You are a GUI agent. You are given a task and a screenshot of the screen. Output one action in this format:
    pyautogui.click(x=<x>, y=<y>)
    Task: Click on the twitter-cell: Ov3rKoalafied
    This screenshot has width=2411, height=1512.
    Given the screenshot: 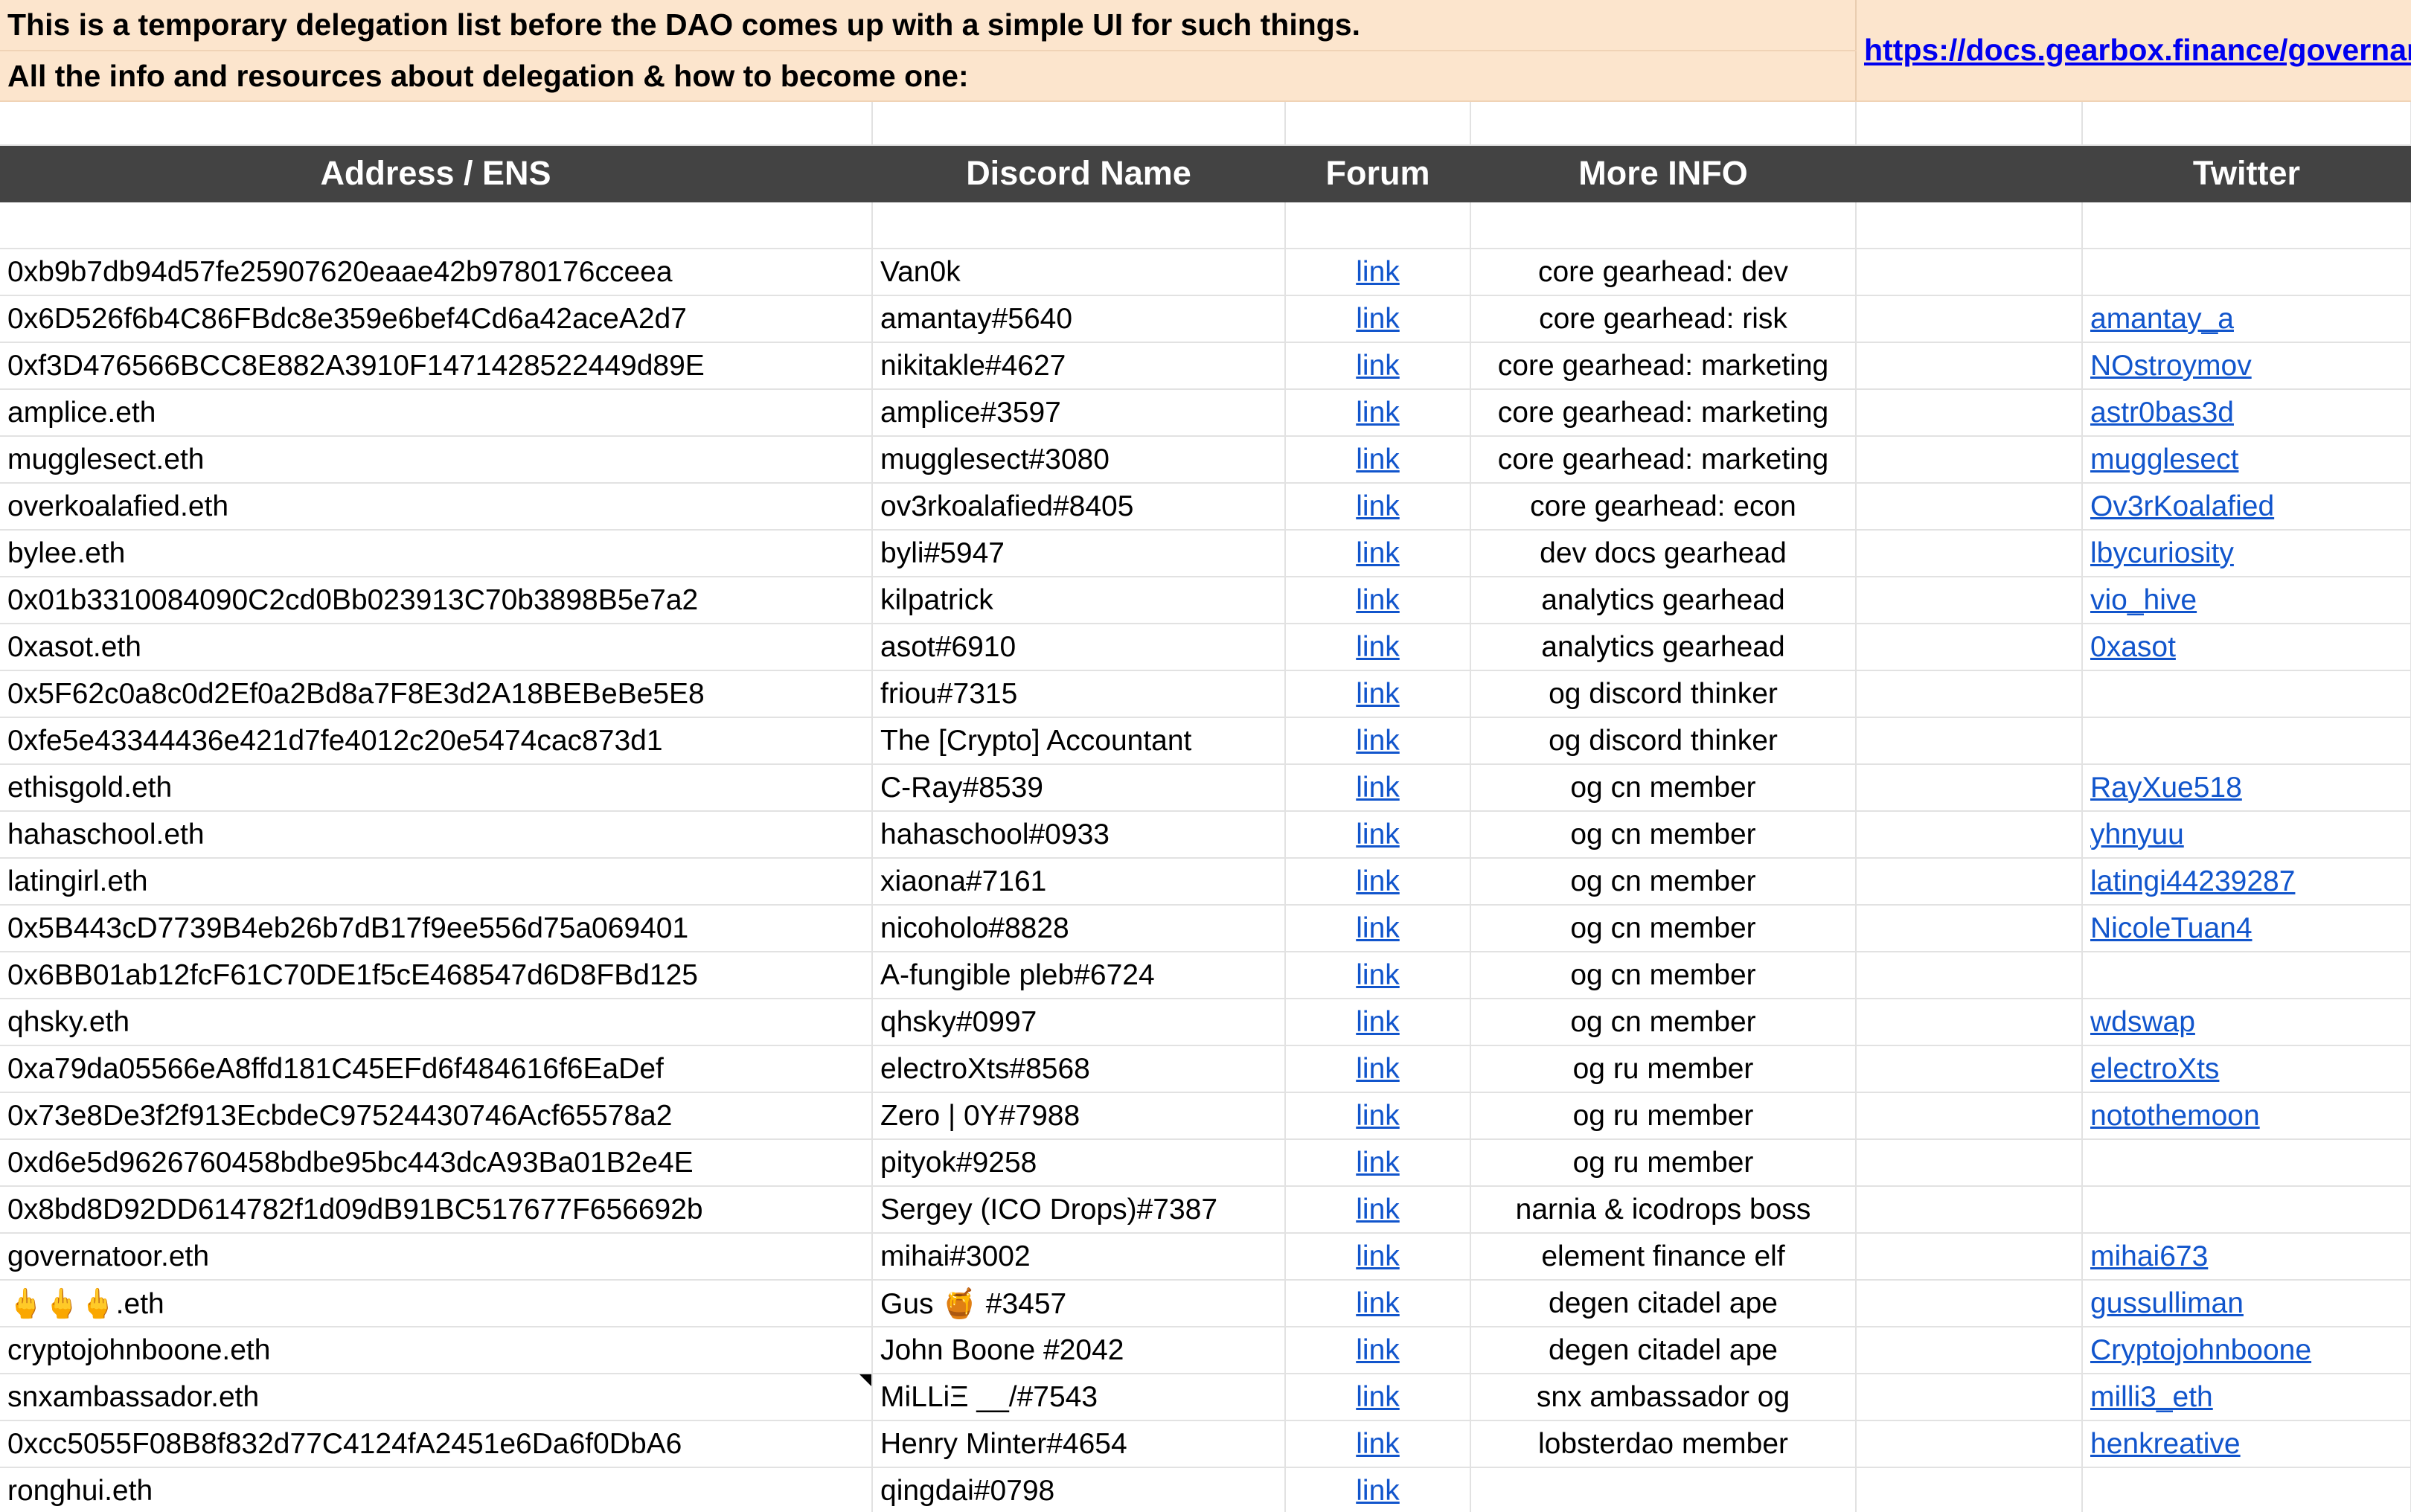 What is the action you would take?
    pyautogui.click(x=2246, y=507)
    